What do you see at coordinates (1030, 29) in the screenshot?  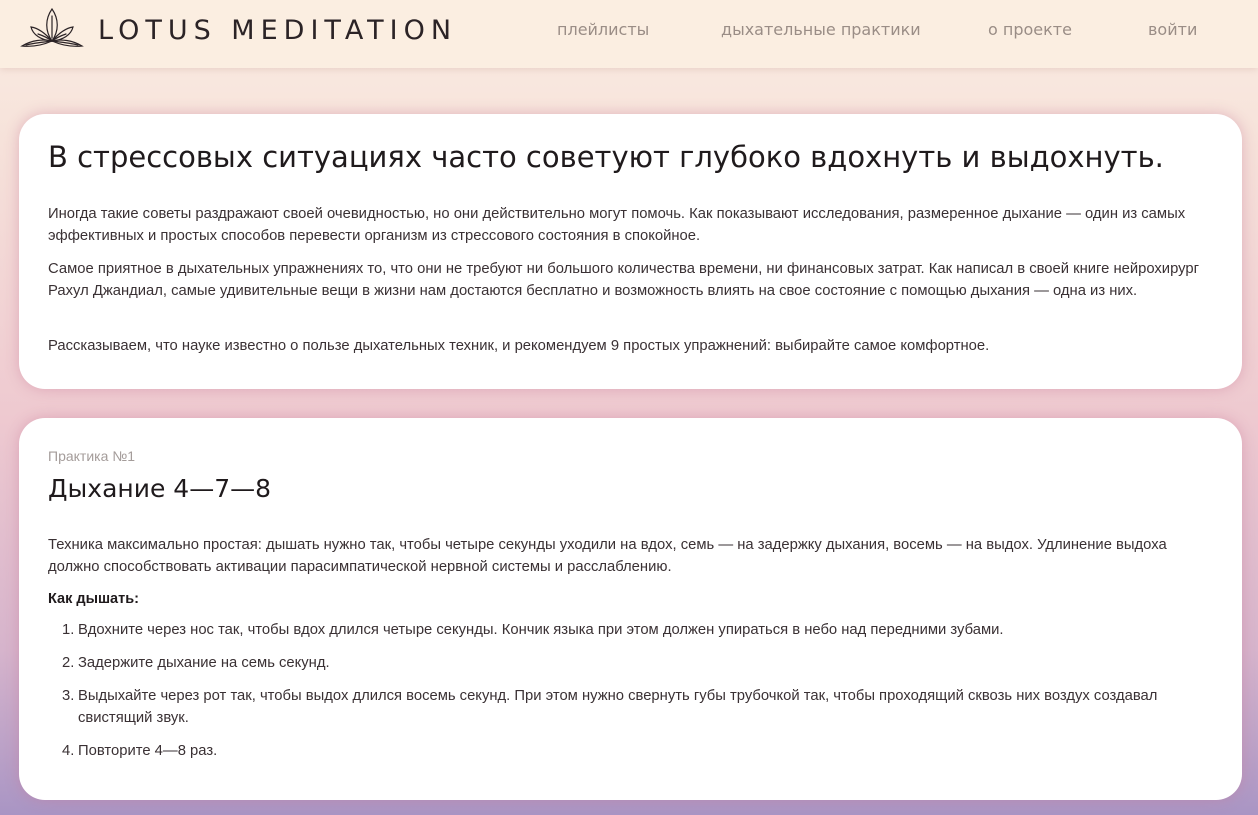 I see `nav-link-about: о проекте` at bounding box center [1030, 29].